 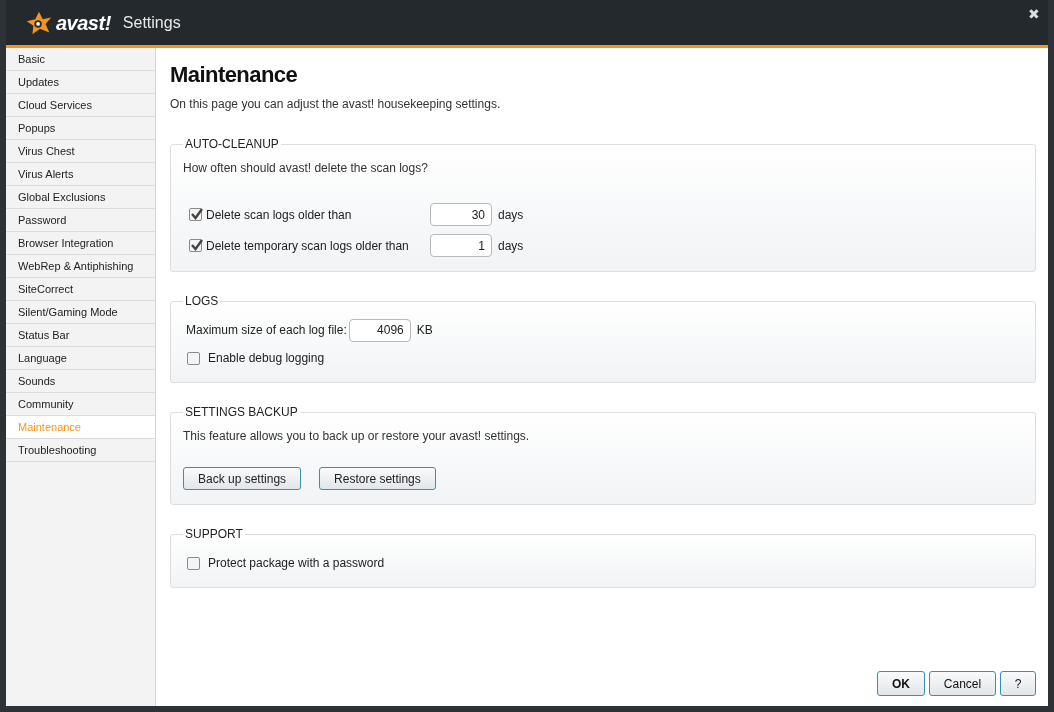 I want to click on dialog-button: OK, so click(x=901, y=683).